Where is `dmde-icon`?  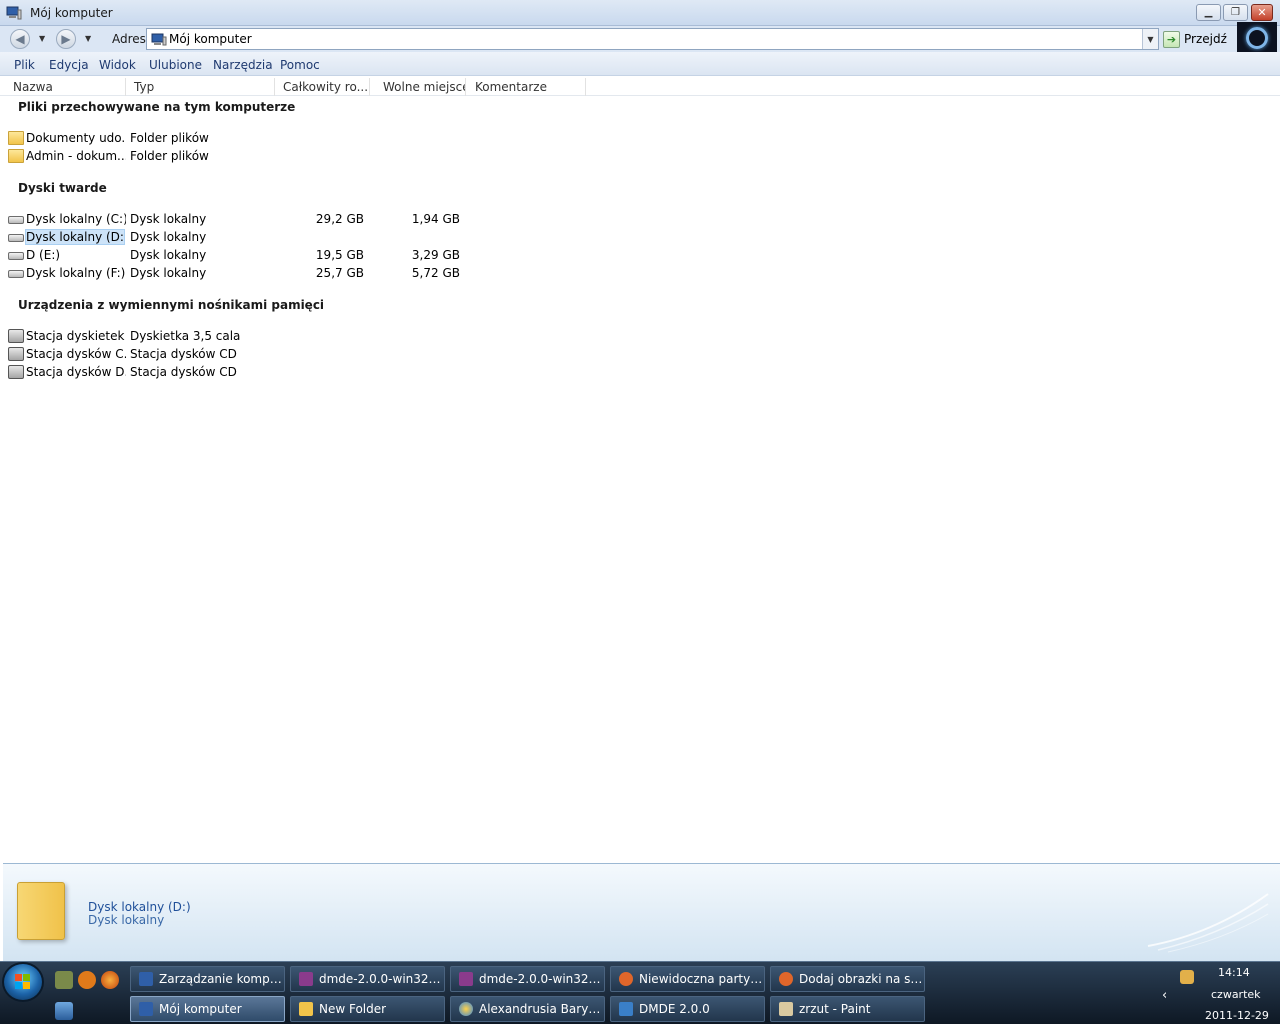
dmde-icon is located at coordinates (626, 1009).